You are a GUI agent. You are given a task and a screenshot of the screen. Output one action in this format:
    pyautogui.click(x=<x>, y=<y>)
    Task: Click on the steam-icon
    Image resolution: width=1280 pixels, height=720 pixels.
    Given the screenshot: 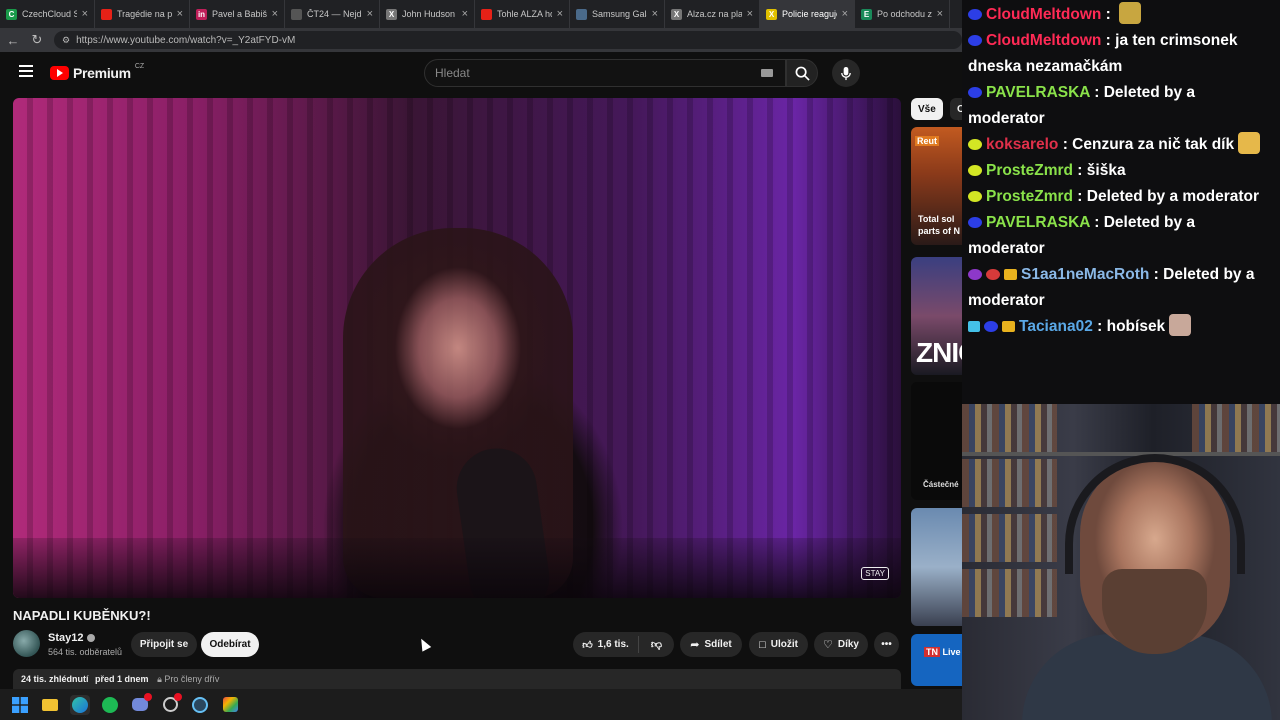 What is the action you would take?
    pyautogui.click(x=200, y=705)
    